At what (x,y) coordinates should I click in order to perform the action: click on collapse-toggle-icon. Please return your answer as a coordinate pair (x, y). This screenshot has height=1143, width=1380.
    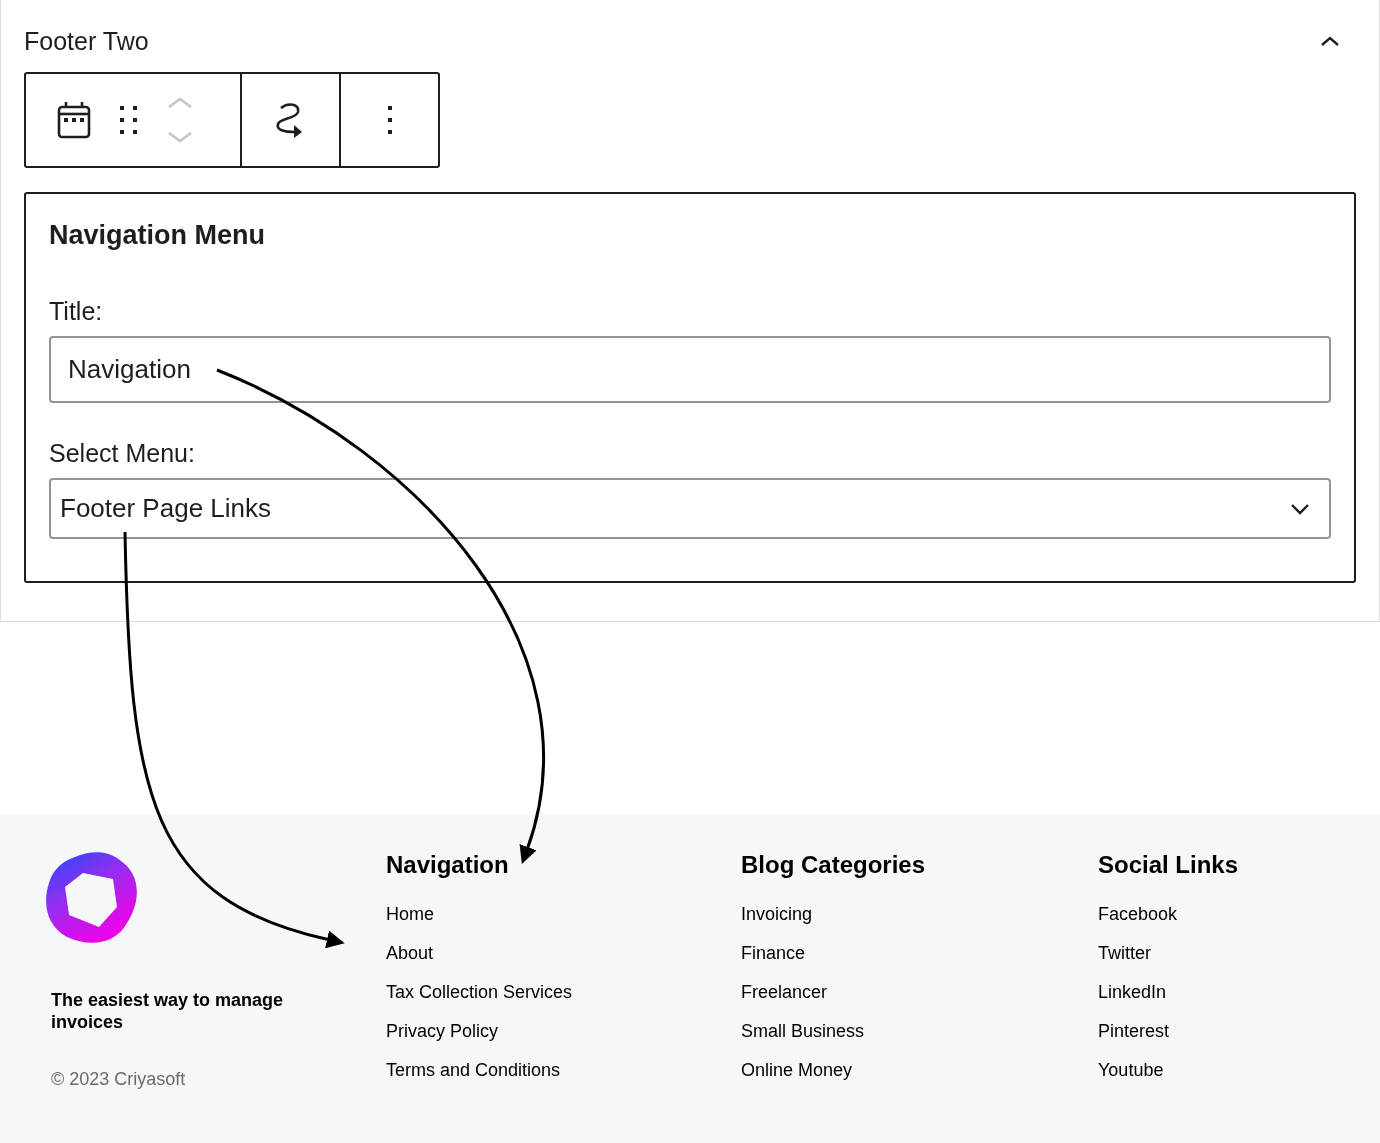
    Looking at the image, I should click on (1330, 41).